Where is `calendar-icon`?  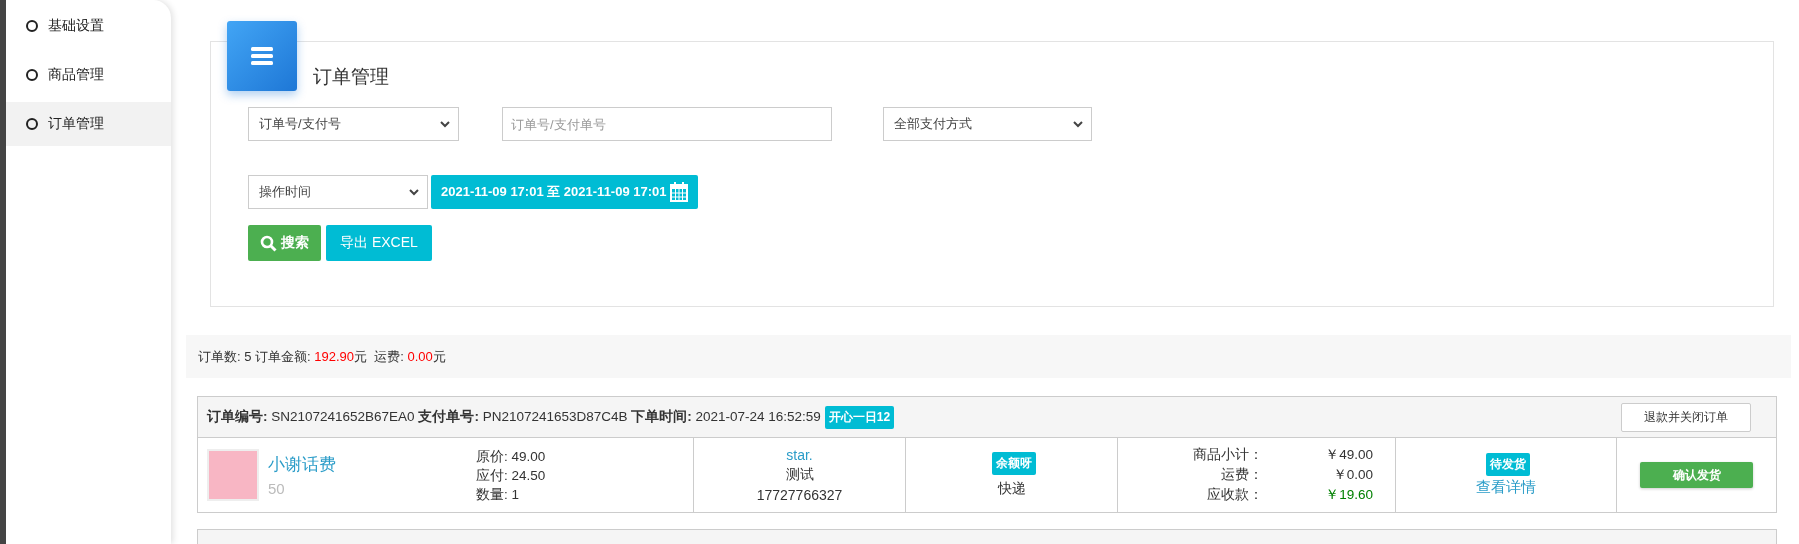 calendar-icon is located at coordinates (678, 192).